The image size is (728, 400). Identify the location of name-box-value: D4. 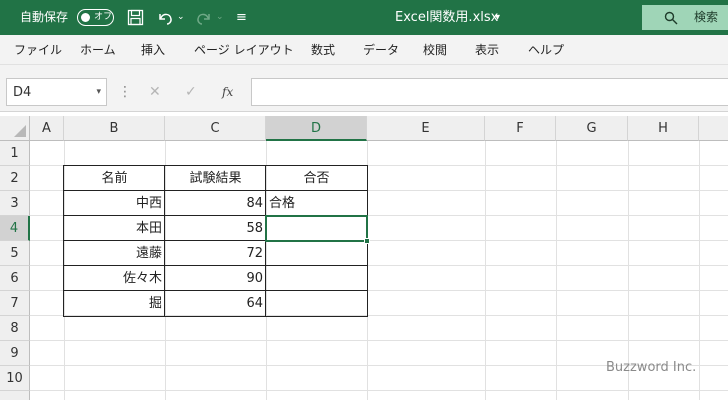
(22, 92).